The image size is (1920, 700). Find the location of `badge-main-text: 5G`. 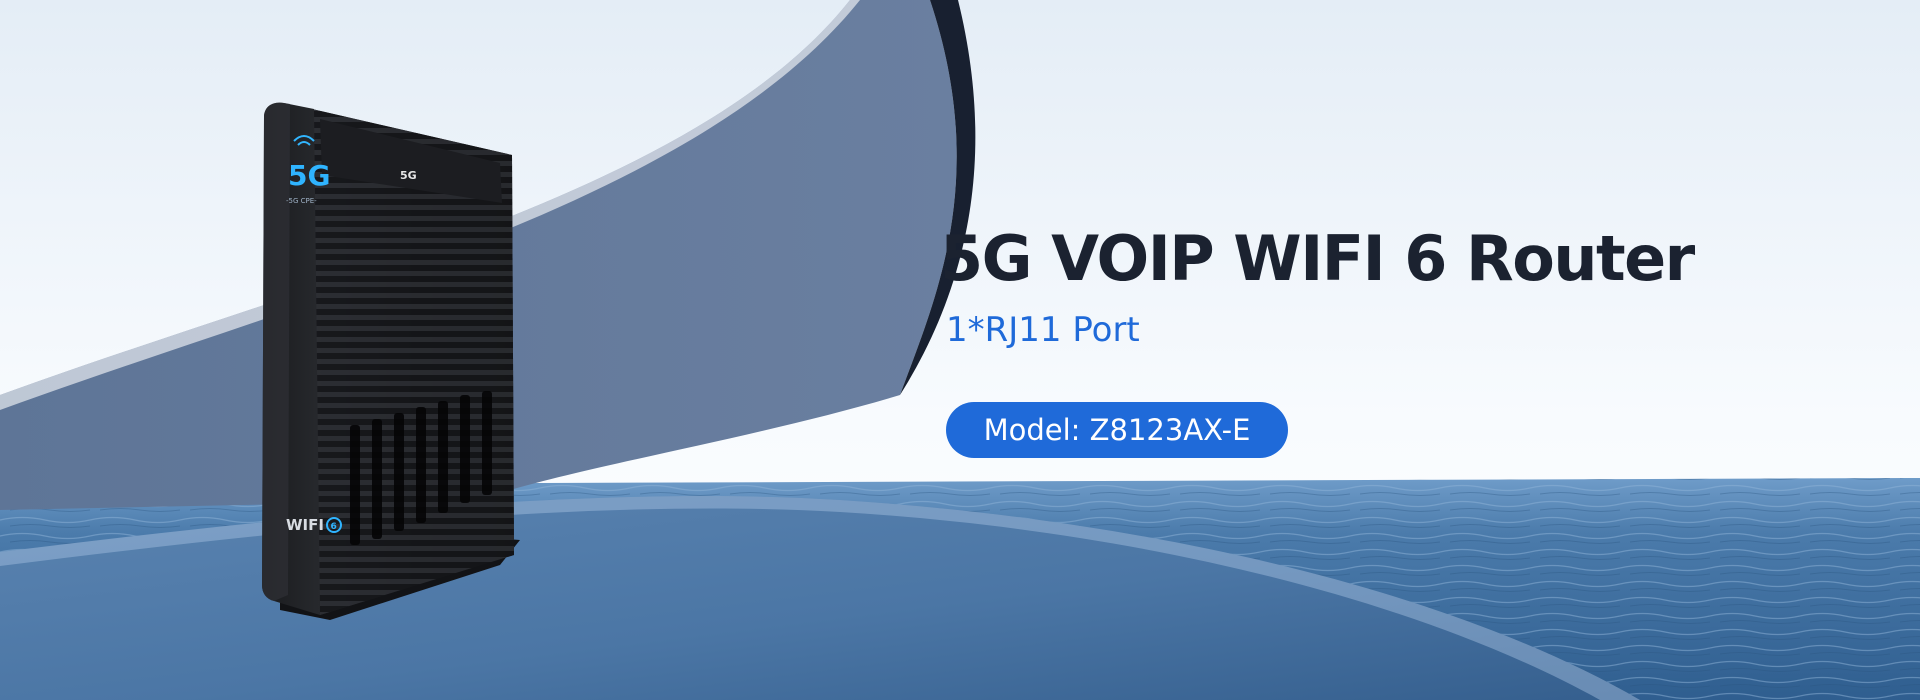

badge-main-text: 5G is located at coordinates (309, 175).